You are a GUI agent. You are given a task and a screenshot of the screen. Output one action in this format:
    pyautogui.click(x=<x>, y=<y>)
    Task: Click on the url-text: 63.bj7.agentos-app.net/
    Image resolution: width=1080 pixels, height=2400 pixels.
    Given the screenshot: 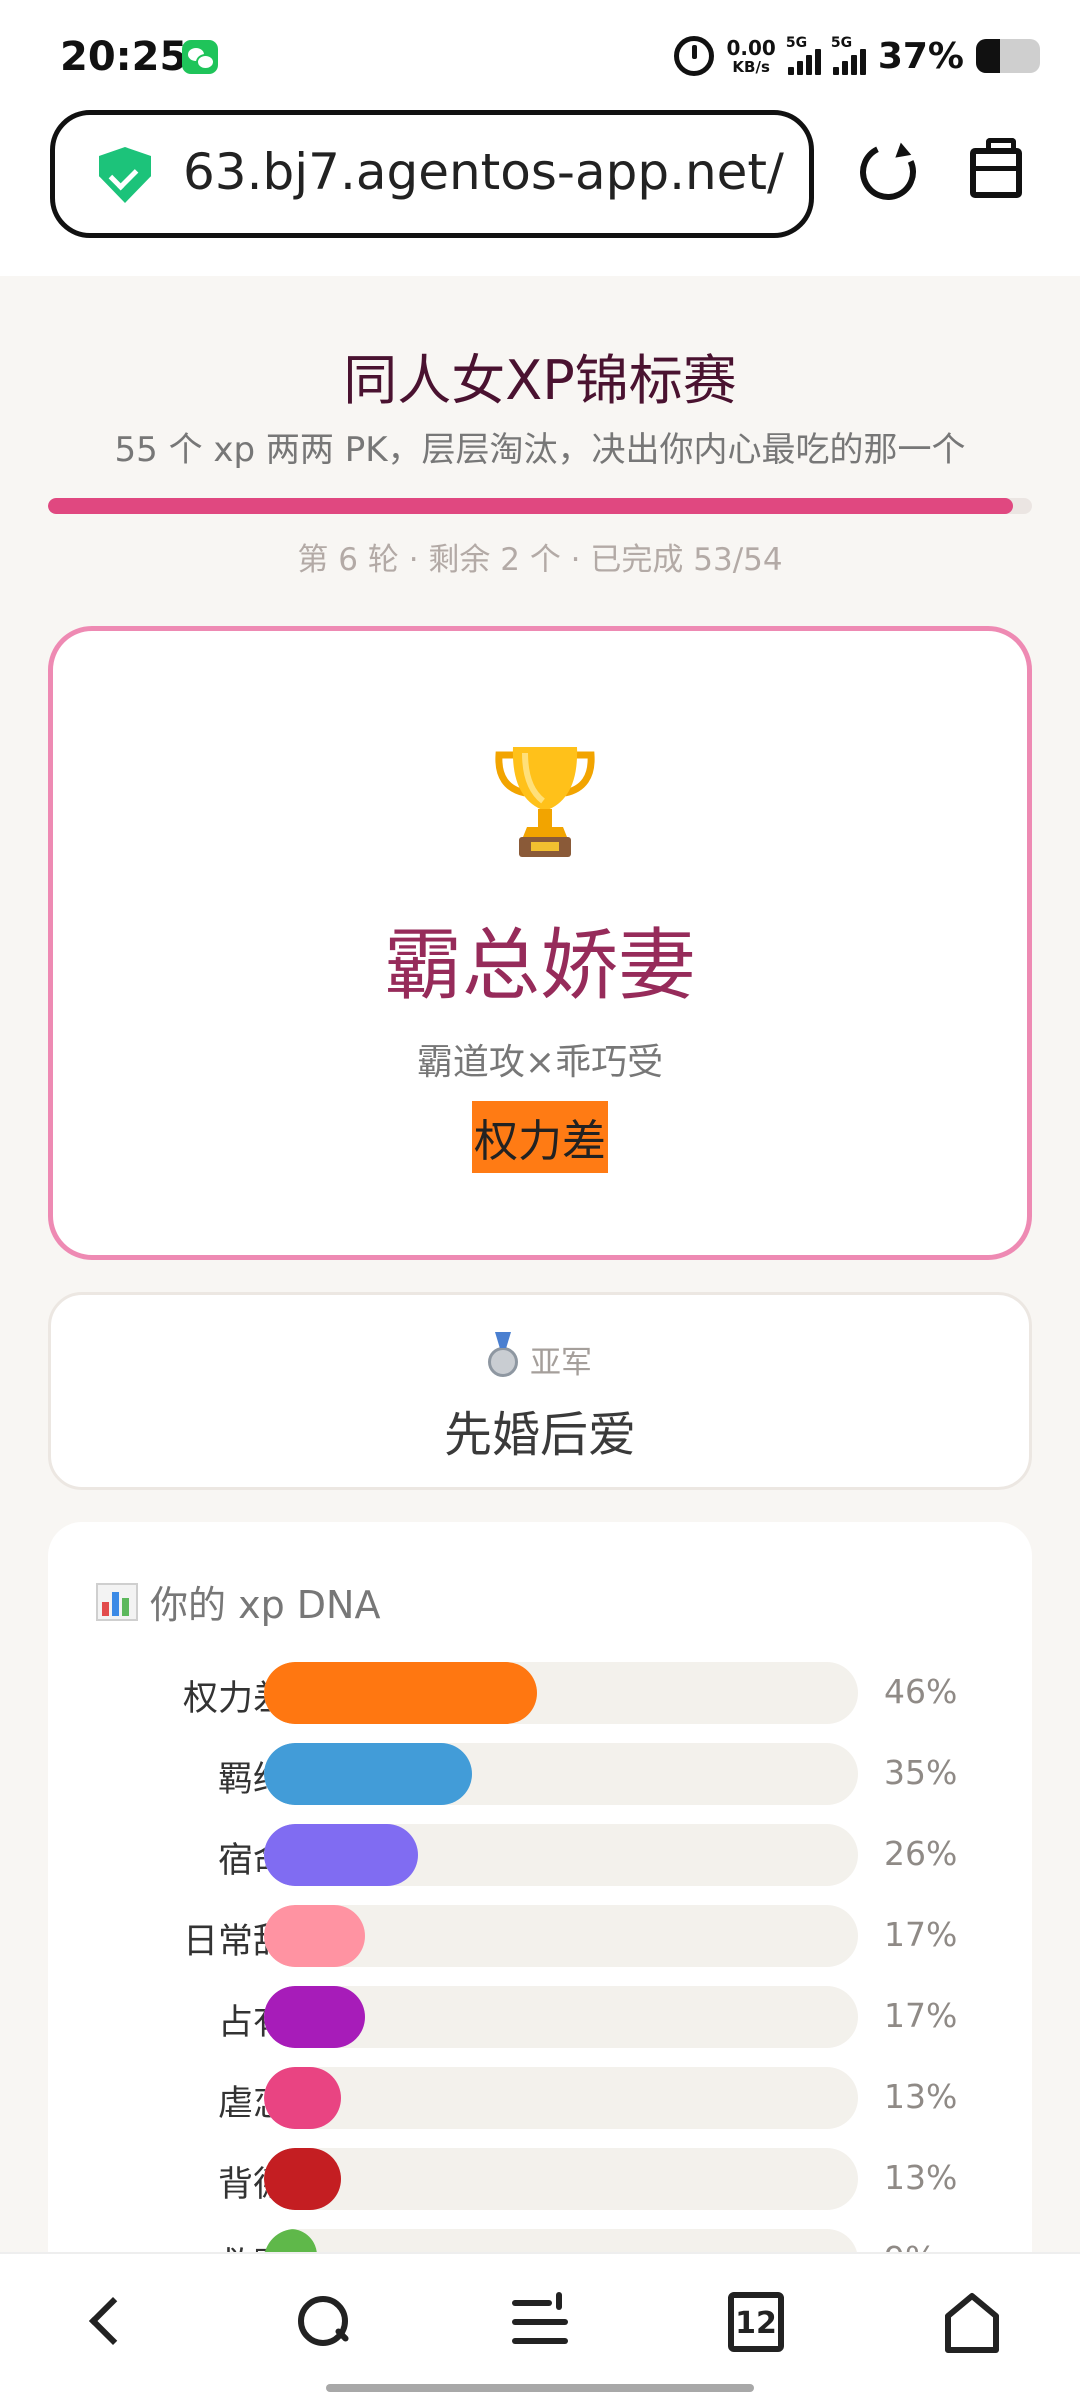 What is the action you would take?
    pyautogui.click(x=493, y=172)
    